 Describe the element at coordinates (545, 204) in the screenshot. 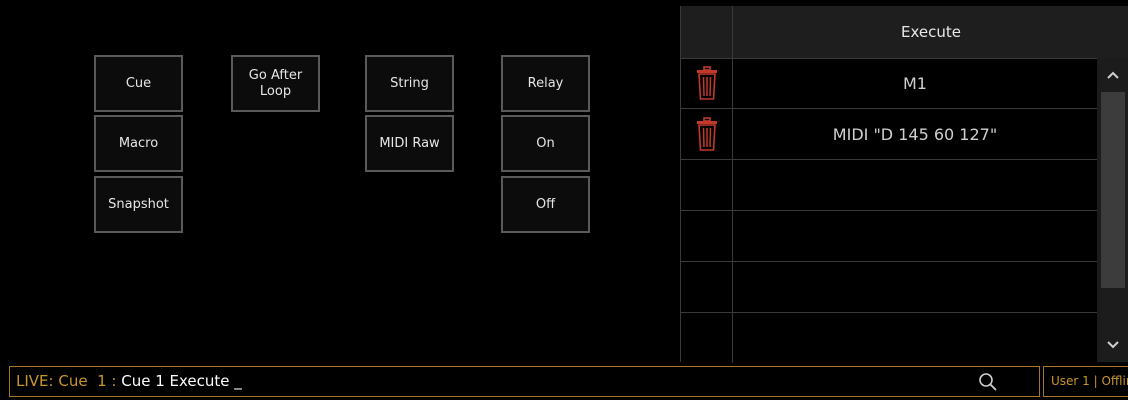

I see `off-button: Off` at that location.